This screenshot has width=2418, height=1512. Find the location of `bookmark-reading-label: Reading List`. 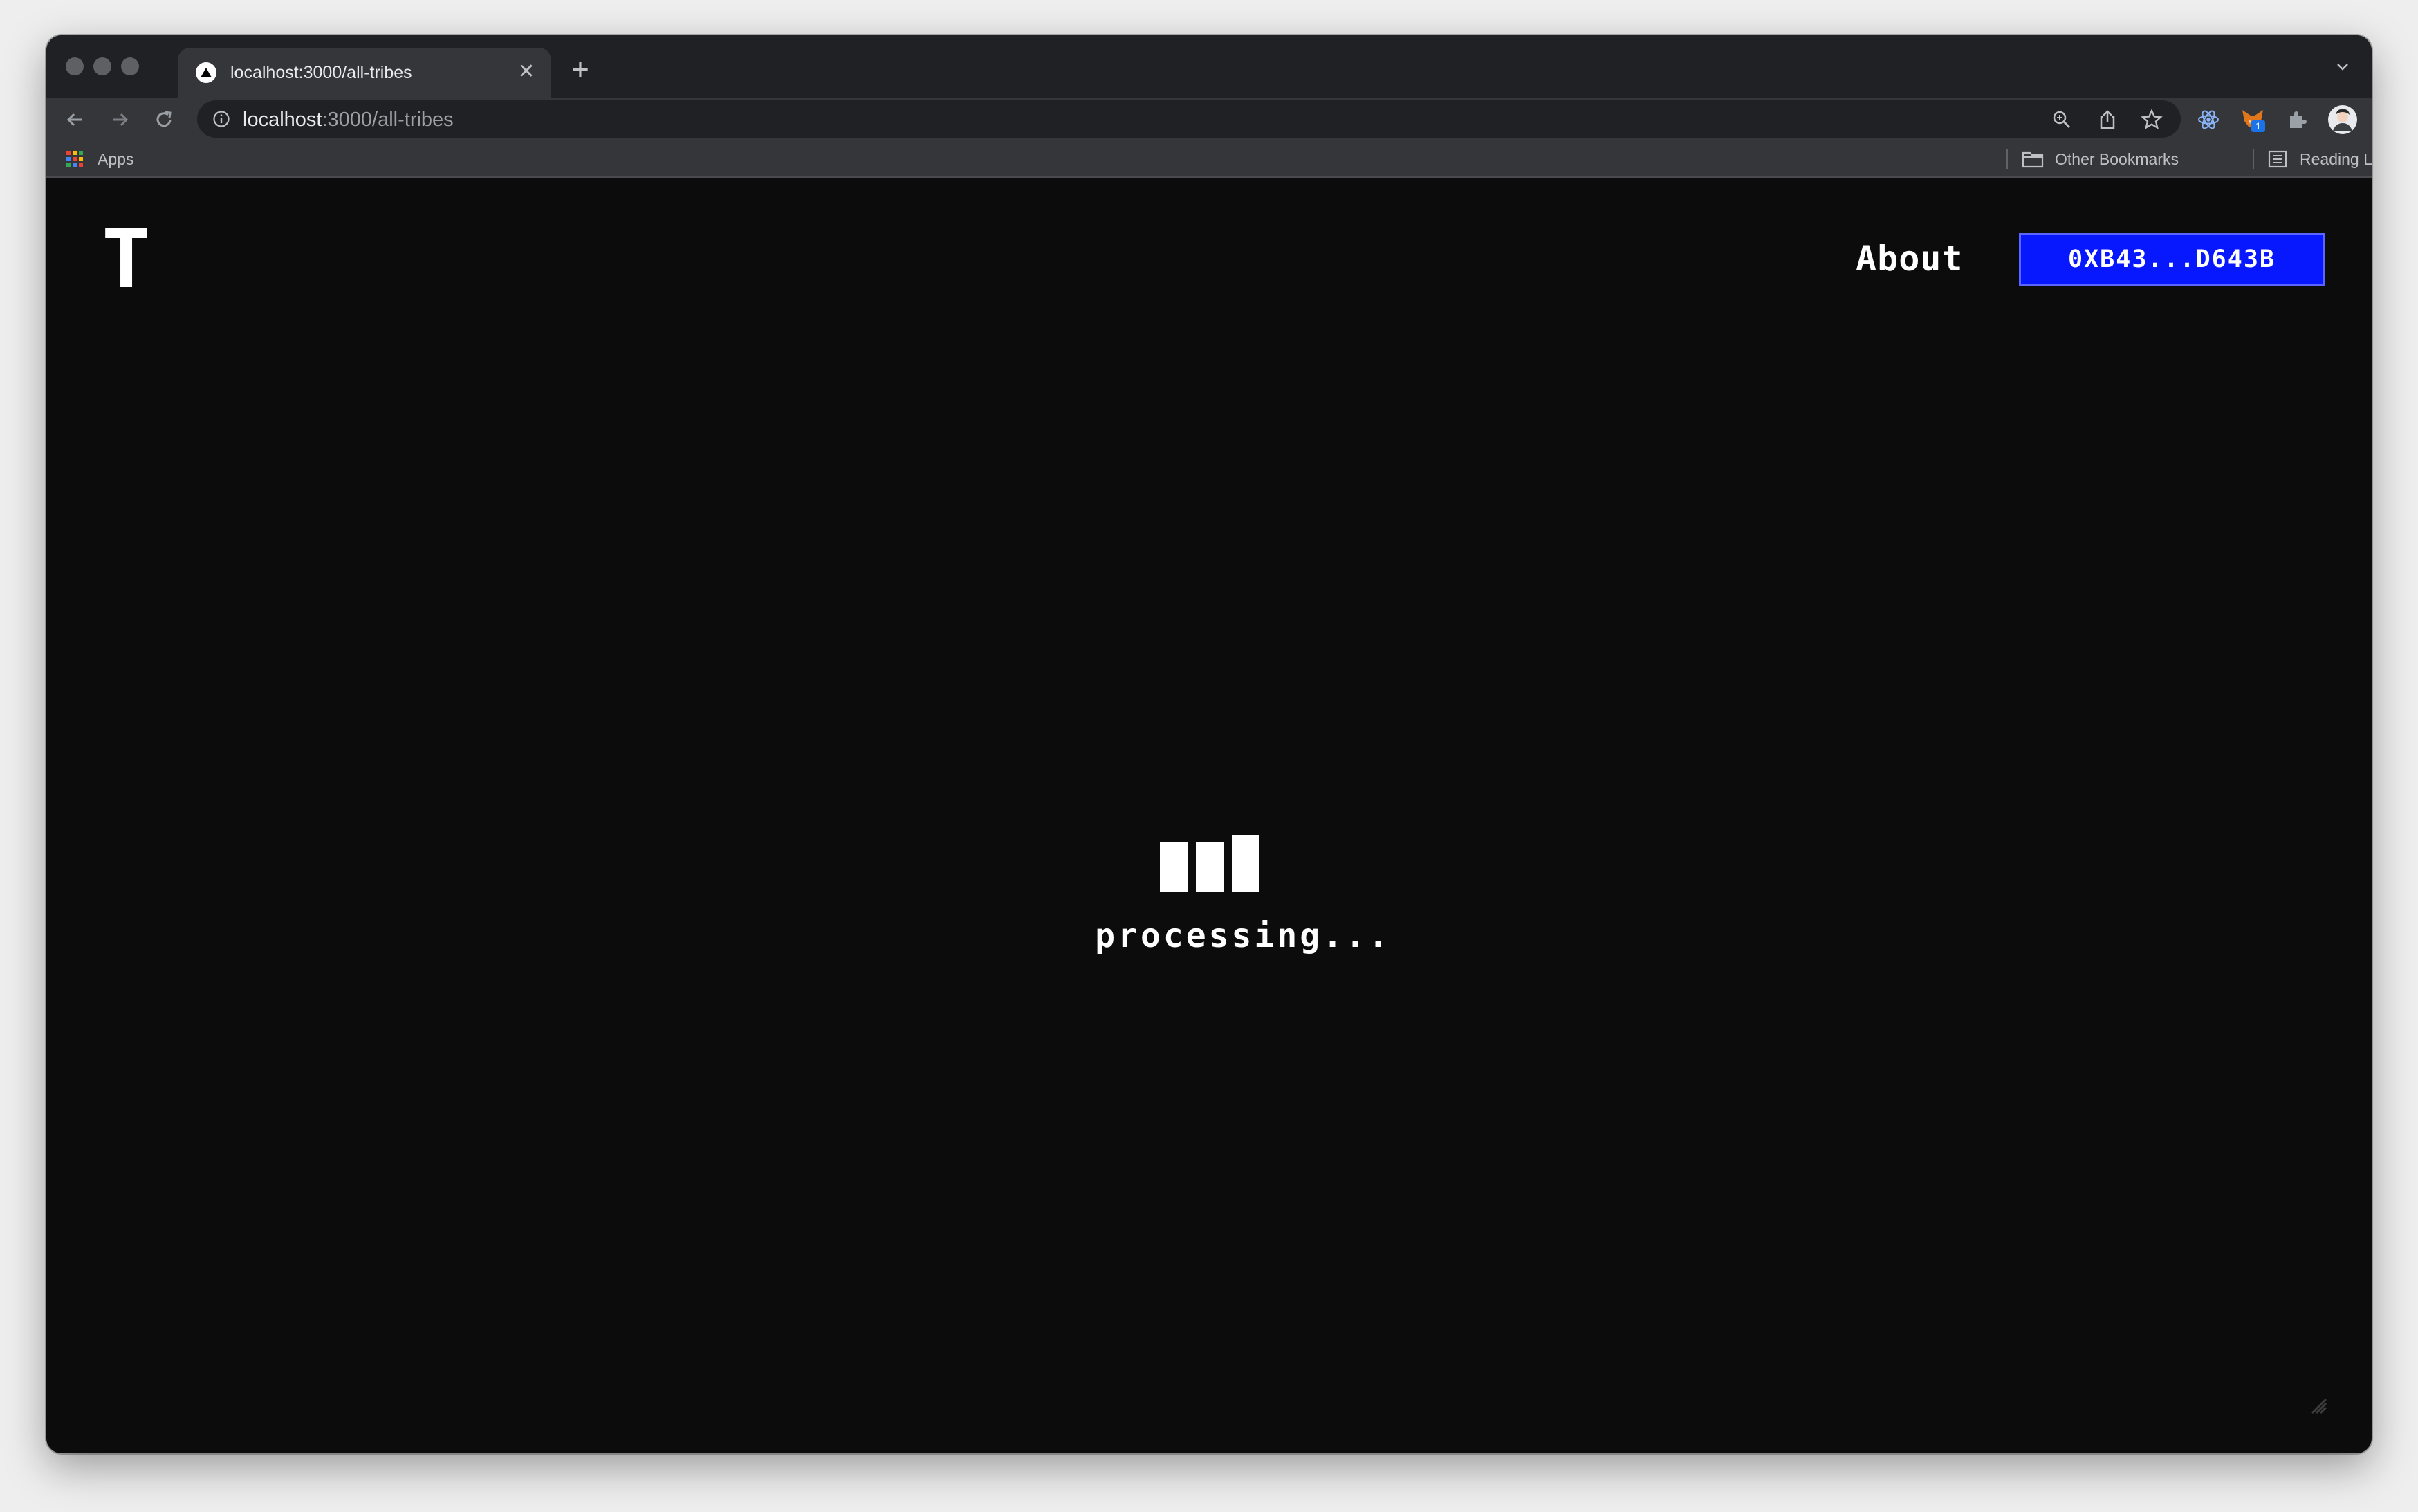

bookmark-reading-label: Reading List is located at coordinates (2336, 159).